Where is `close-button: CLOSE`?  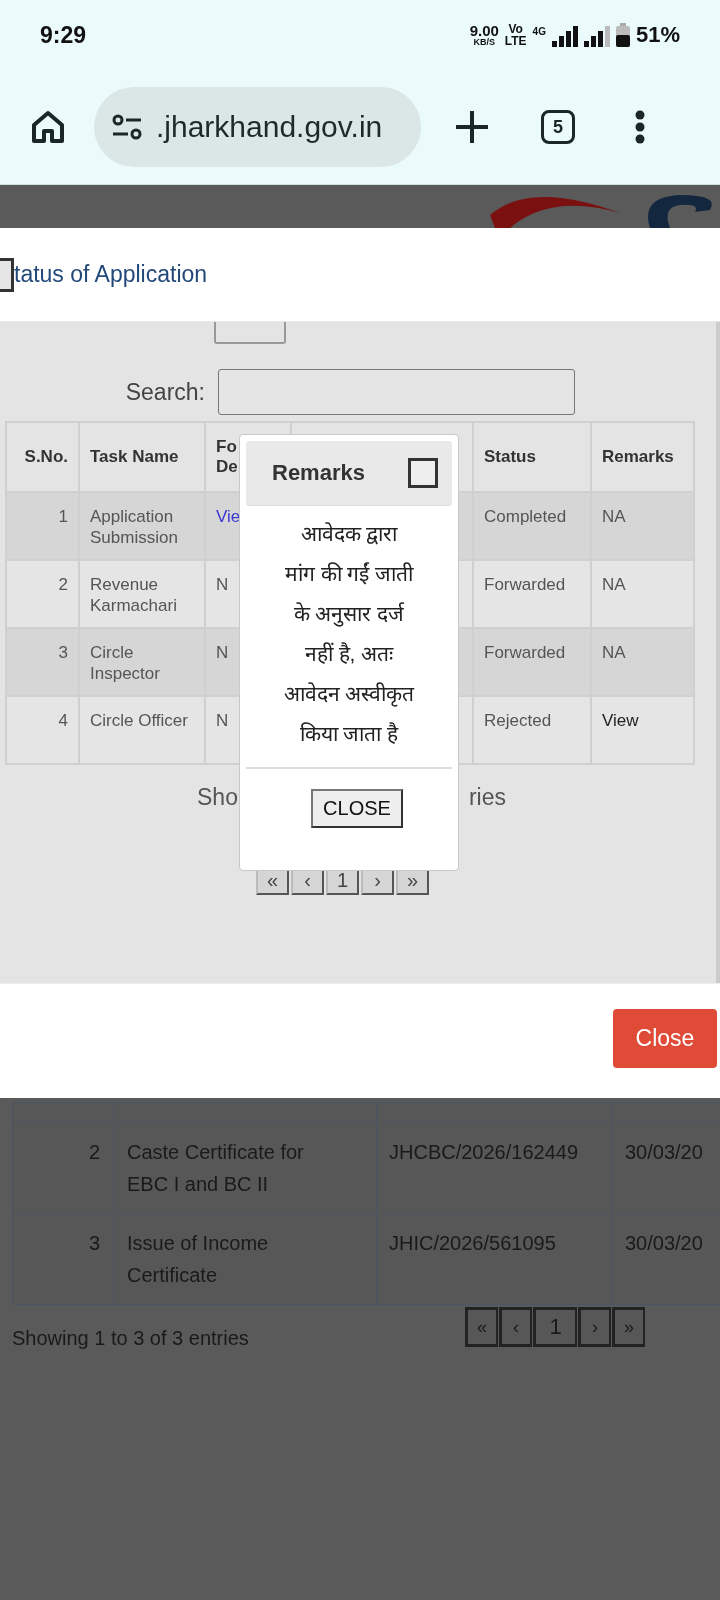 close-button: CLOSE is located at coordinates (357, 808).